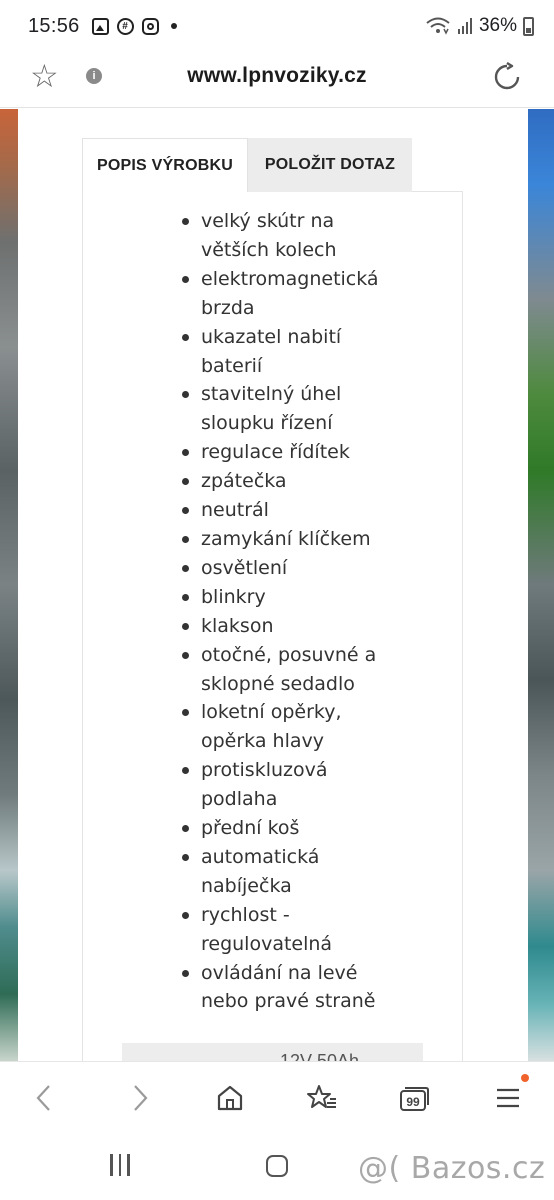  What do you see at coordinates (507, 77) in the screenshot?
I see `reload-icon` at bounding box center [507, 77].